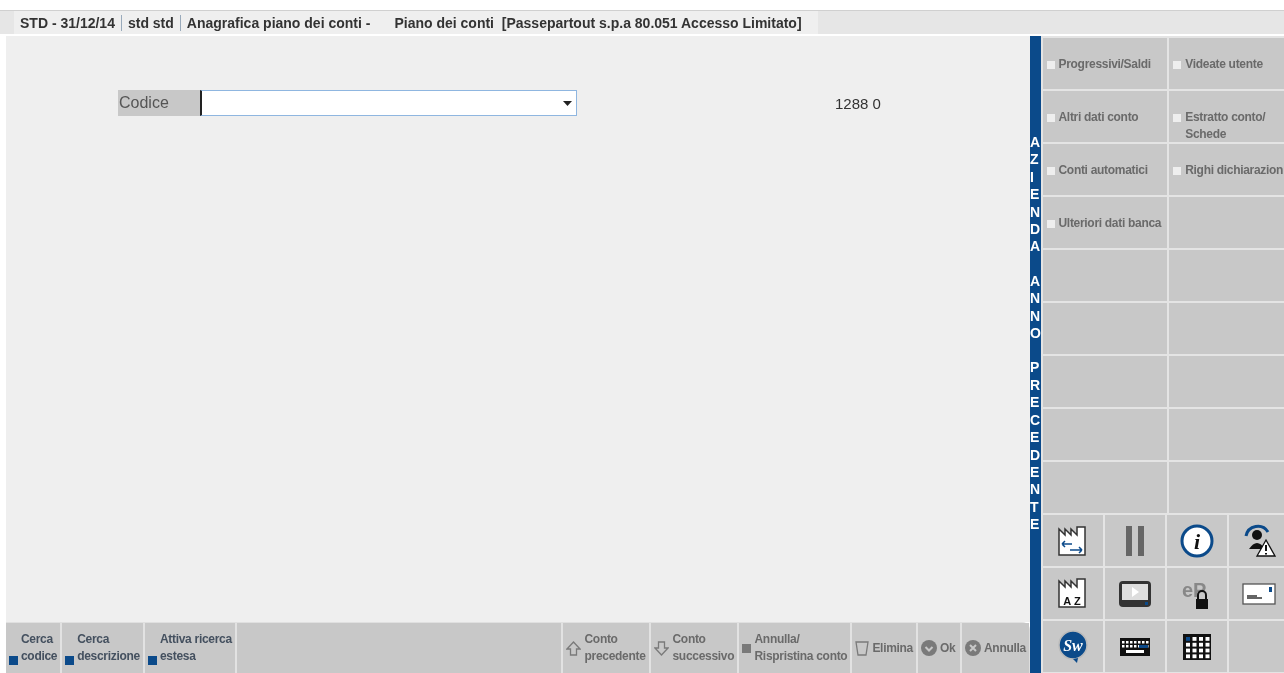 The width and height of the screenshot is (1284, 673). What do you see at coordinates (1134, 593) in the screenshot?
I see `screen-play-icon` at bounding box center [1134, 593].